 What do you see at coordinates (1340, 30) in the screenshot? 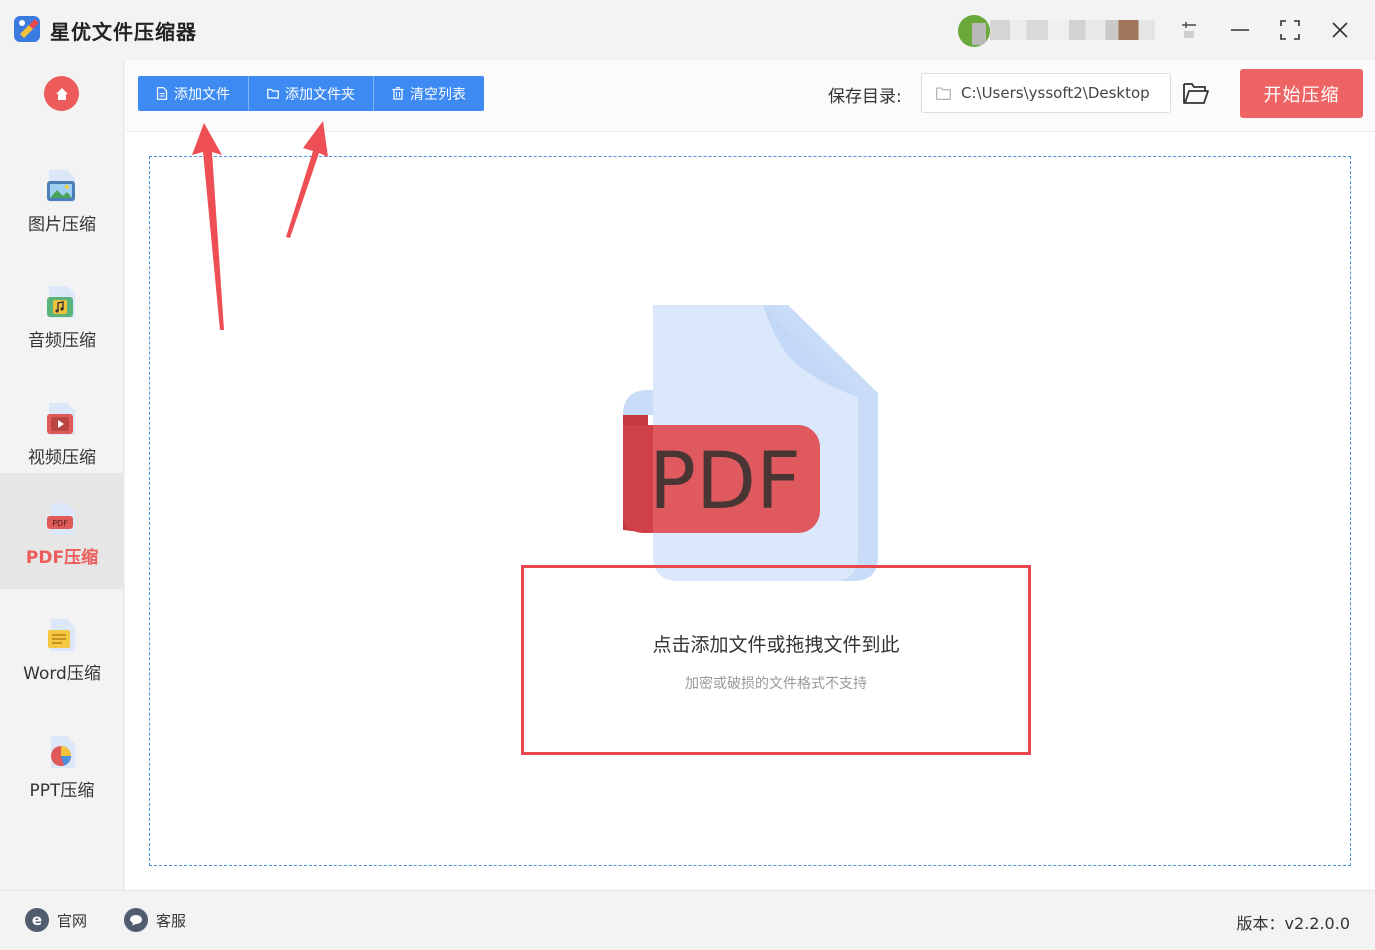
I see `close-icon` at bounding box center [1340, 30].